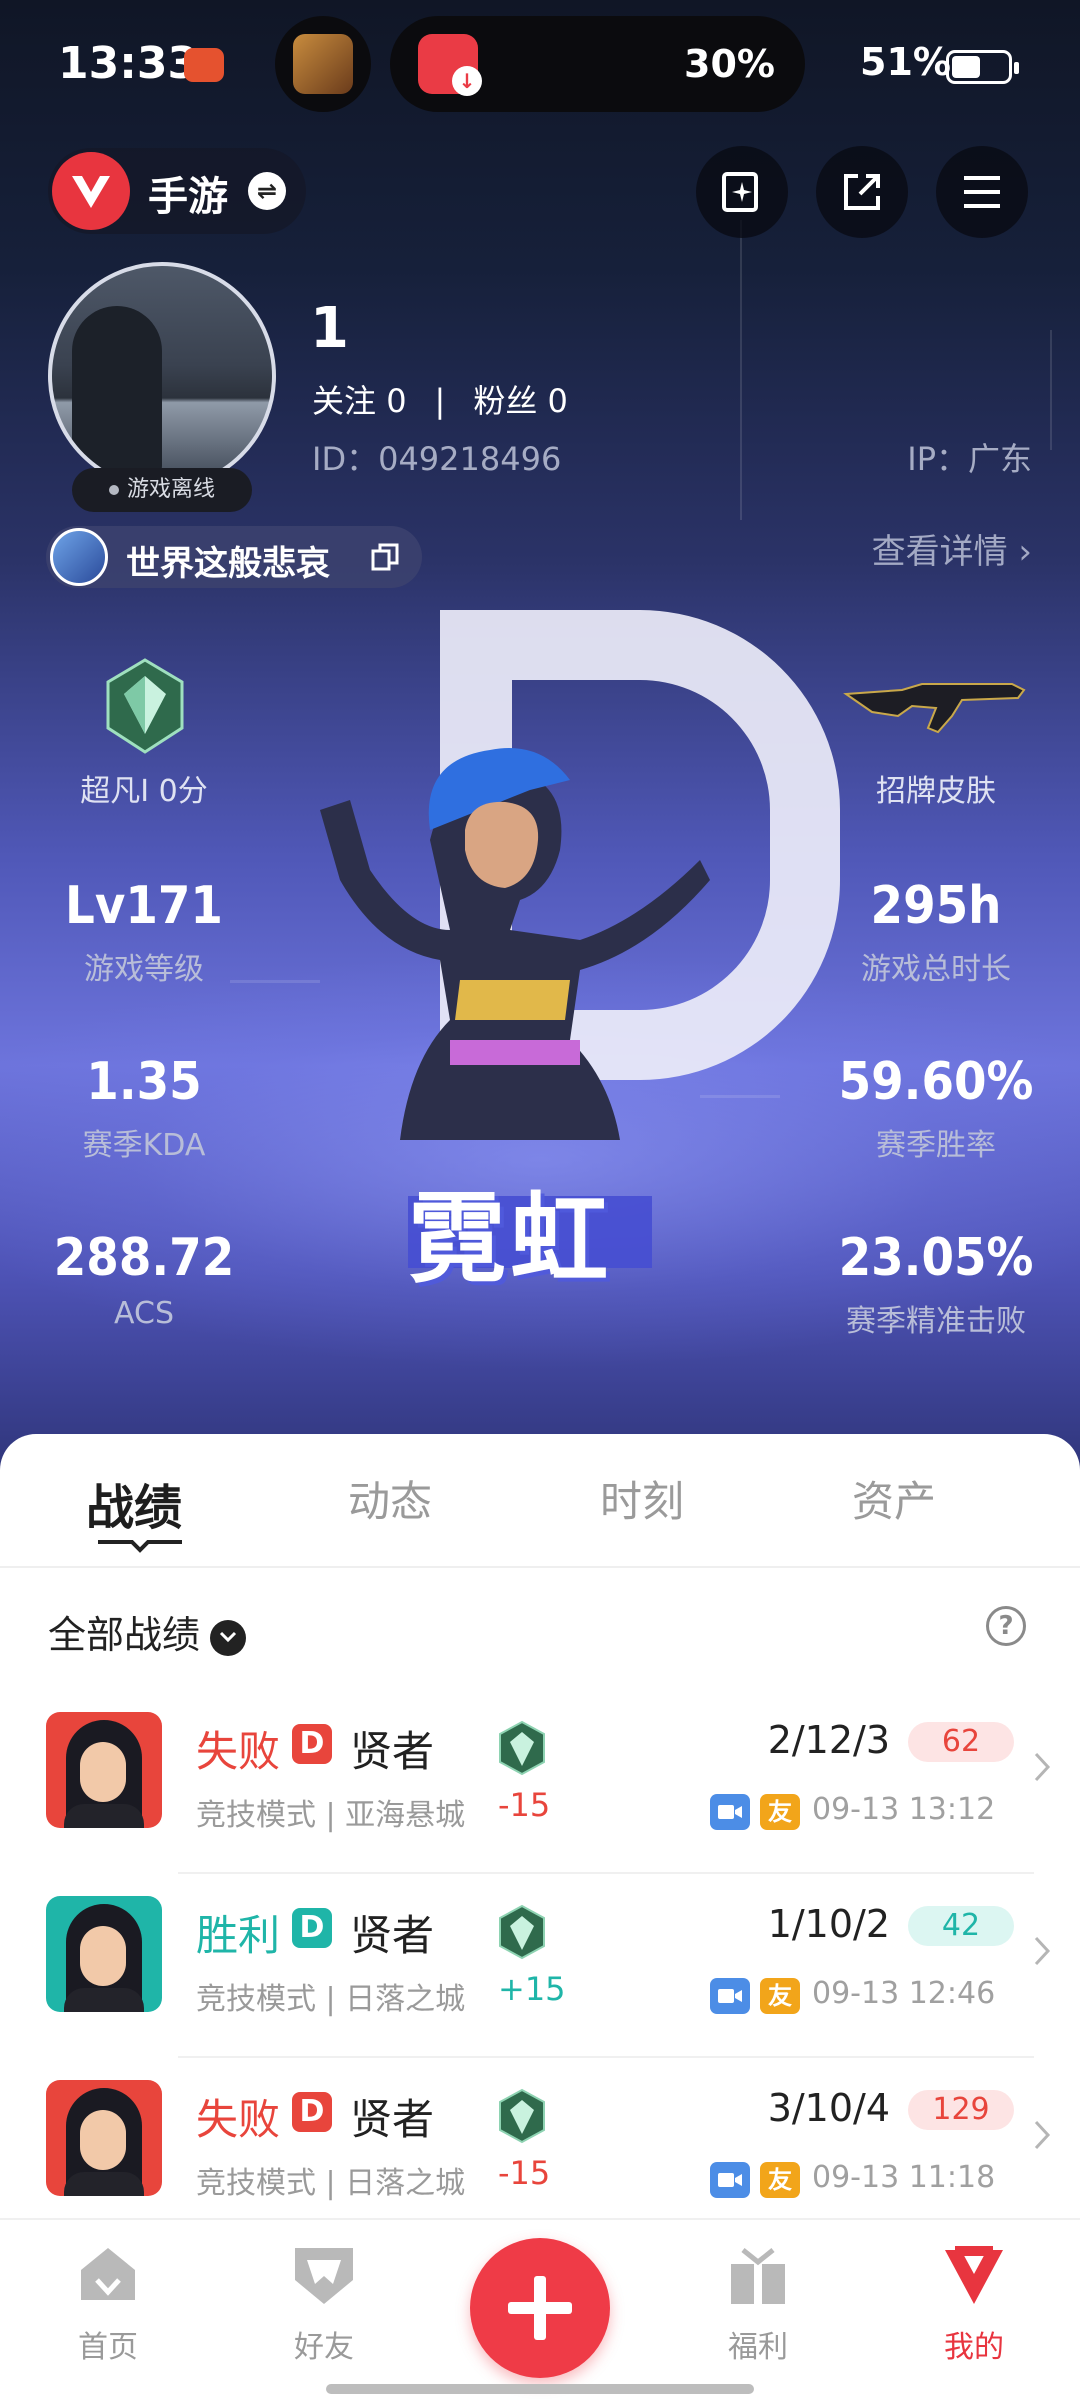 This screenshot has width=1080, height=2400. I want to click on chevron-down-icon, so click(228, 1637).